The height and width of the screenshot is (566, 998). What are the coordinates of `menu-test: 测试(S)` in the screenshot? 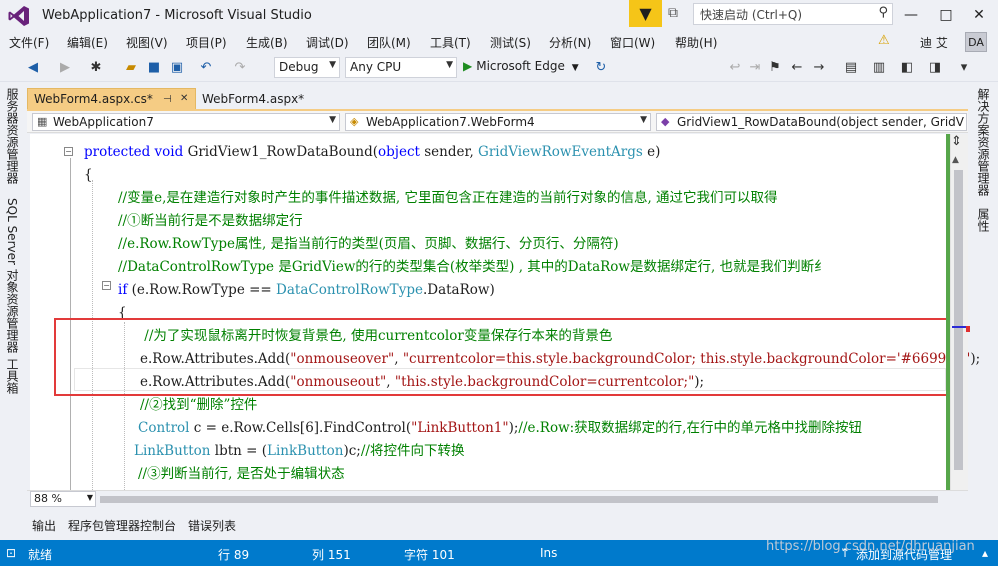 It's located at (510, 42).